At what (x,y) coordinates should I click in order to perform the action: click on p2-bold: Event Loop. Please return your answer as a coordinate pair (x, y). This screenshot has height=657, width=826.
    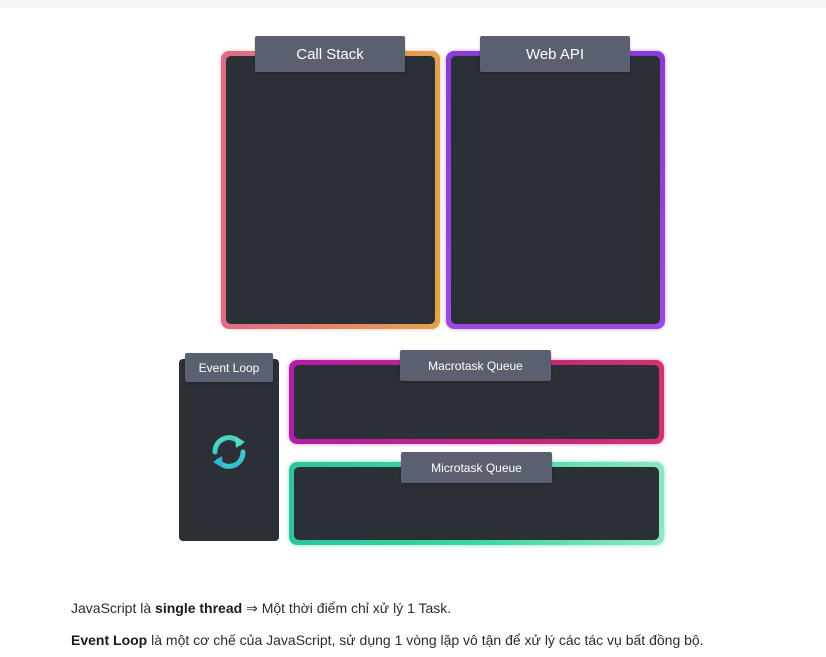
    Looking at the image, I should click on (109, 640).